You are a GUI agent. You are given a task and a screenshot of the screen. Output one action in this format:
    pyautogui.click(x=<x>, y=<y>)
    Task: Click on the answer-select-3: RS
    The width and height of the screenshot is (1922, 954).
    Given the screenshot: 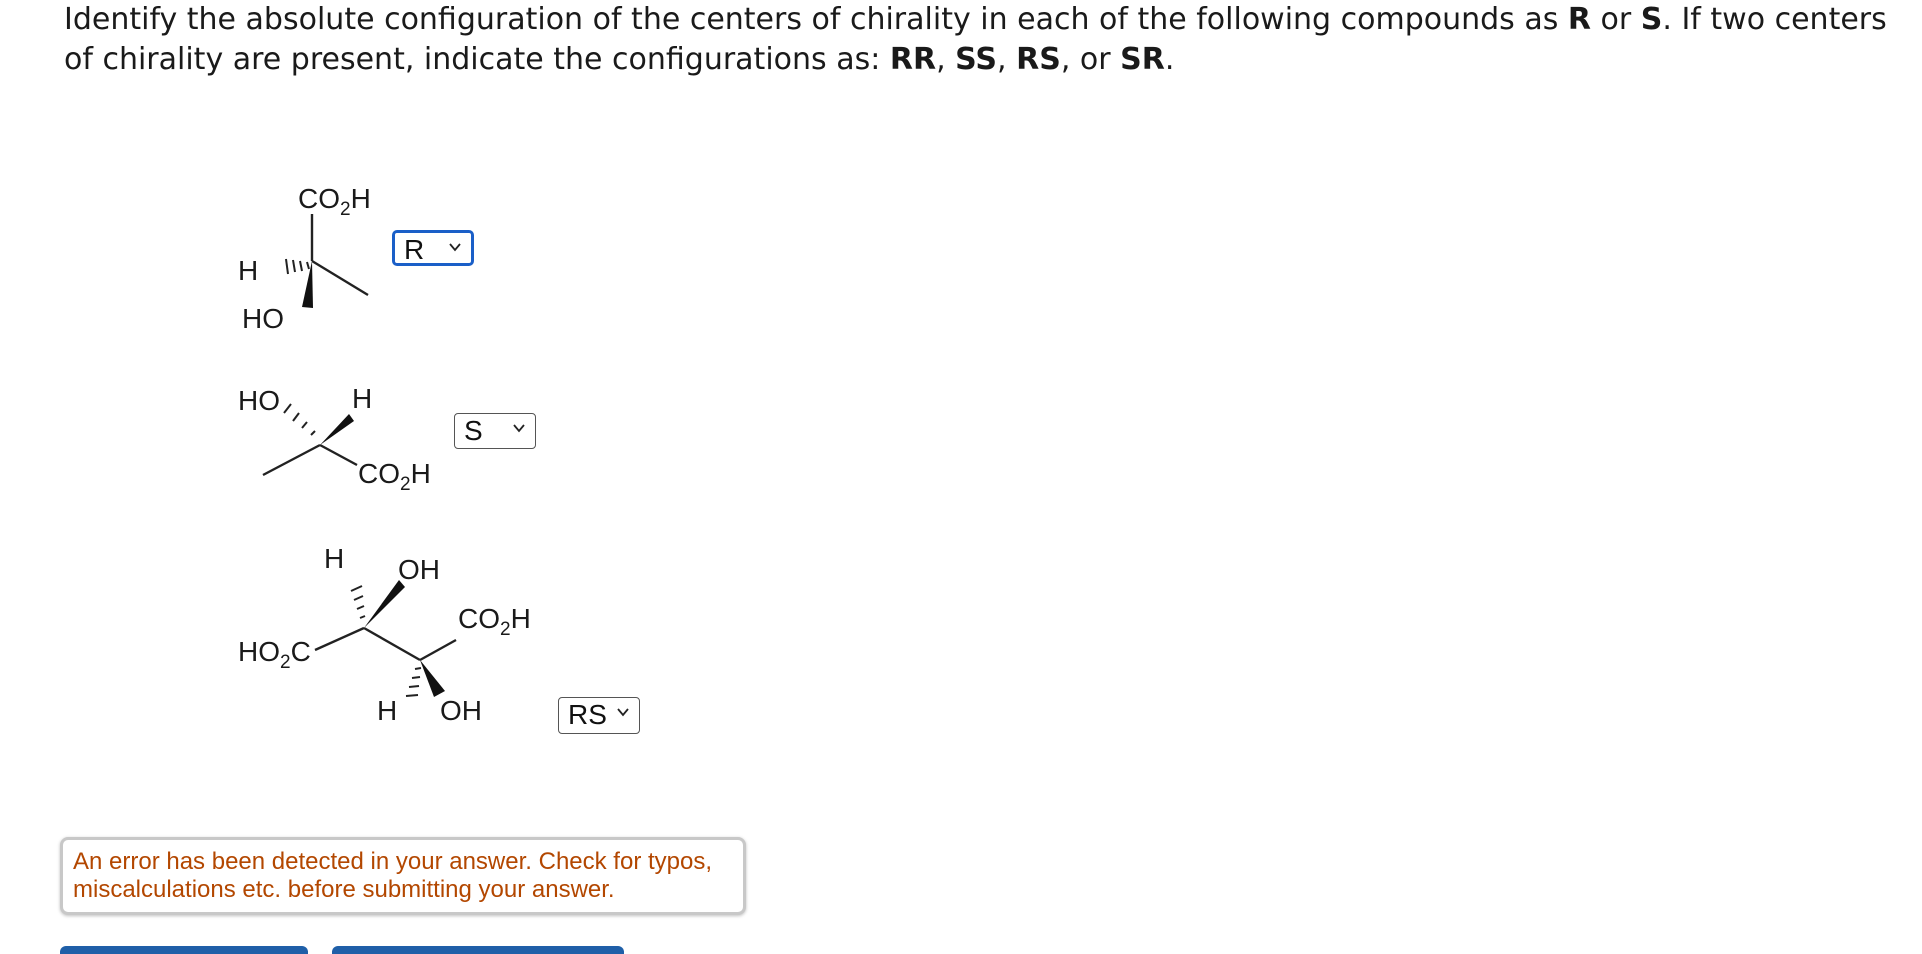 What is the action you would take?
    pyautogui.click(x=599, y=715)
    